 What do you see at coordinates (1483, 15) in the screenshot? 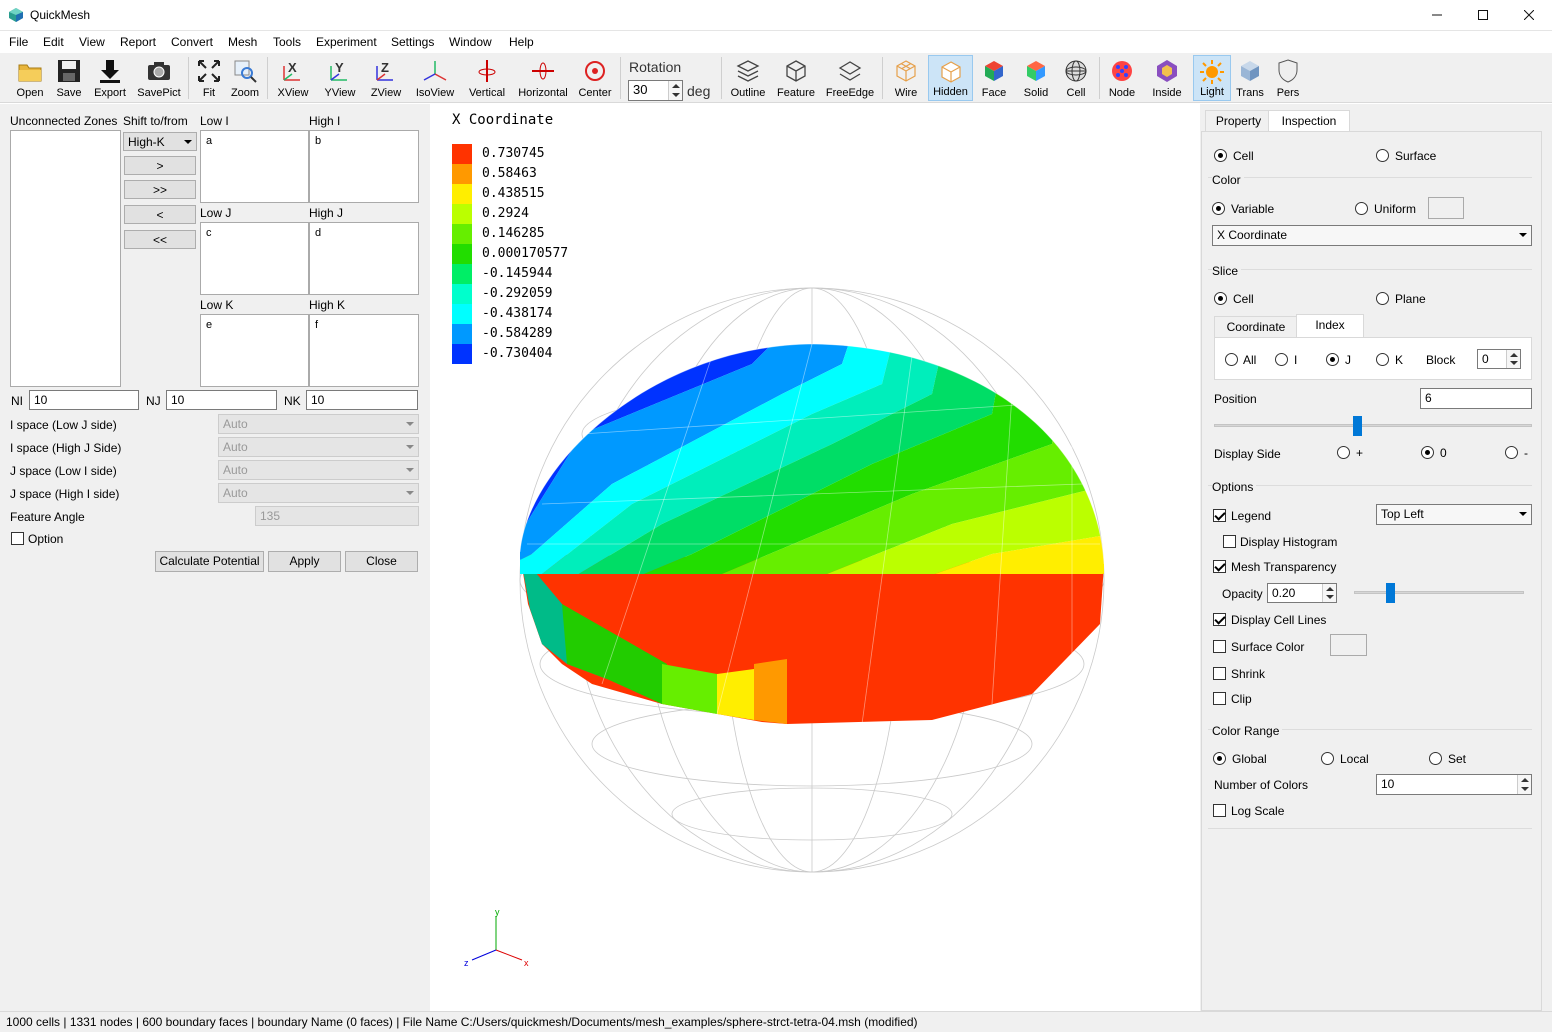
I see `maximize-button` at bounding box center [1483, 15].